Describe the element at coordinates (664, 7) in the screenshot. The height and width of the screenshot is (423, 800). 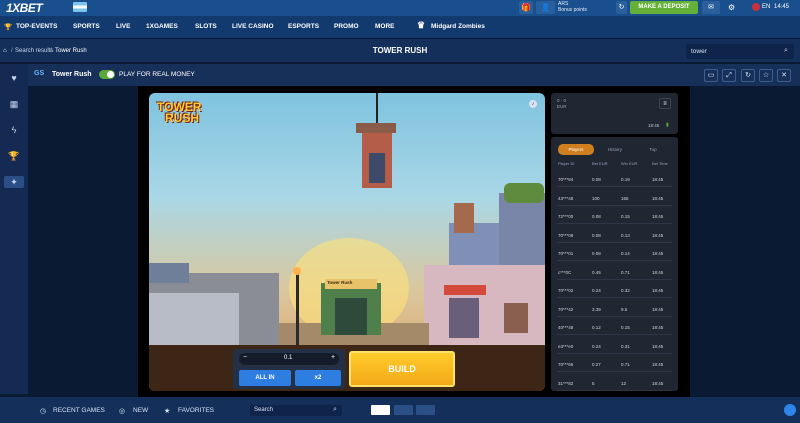
I see `make-deposit-button: MAKE A DEPOSIT` at that location.